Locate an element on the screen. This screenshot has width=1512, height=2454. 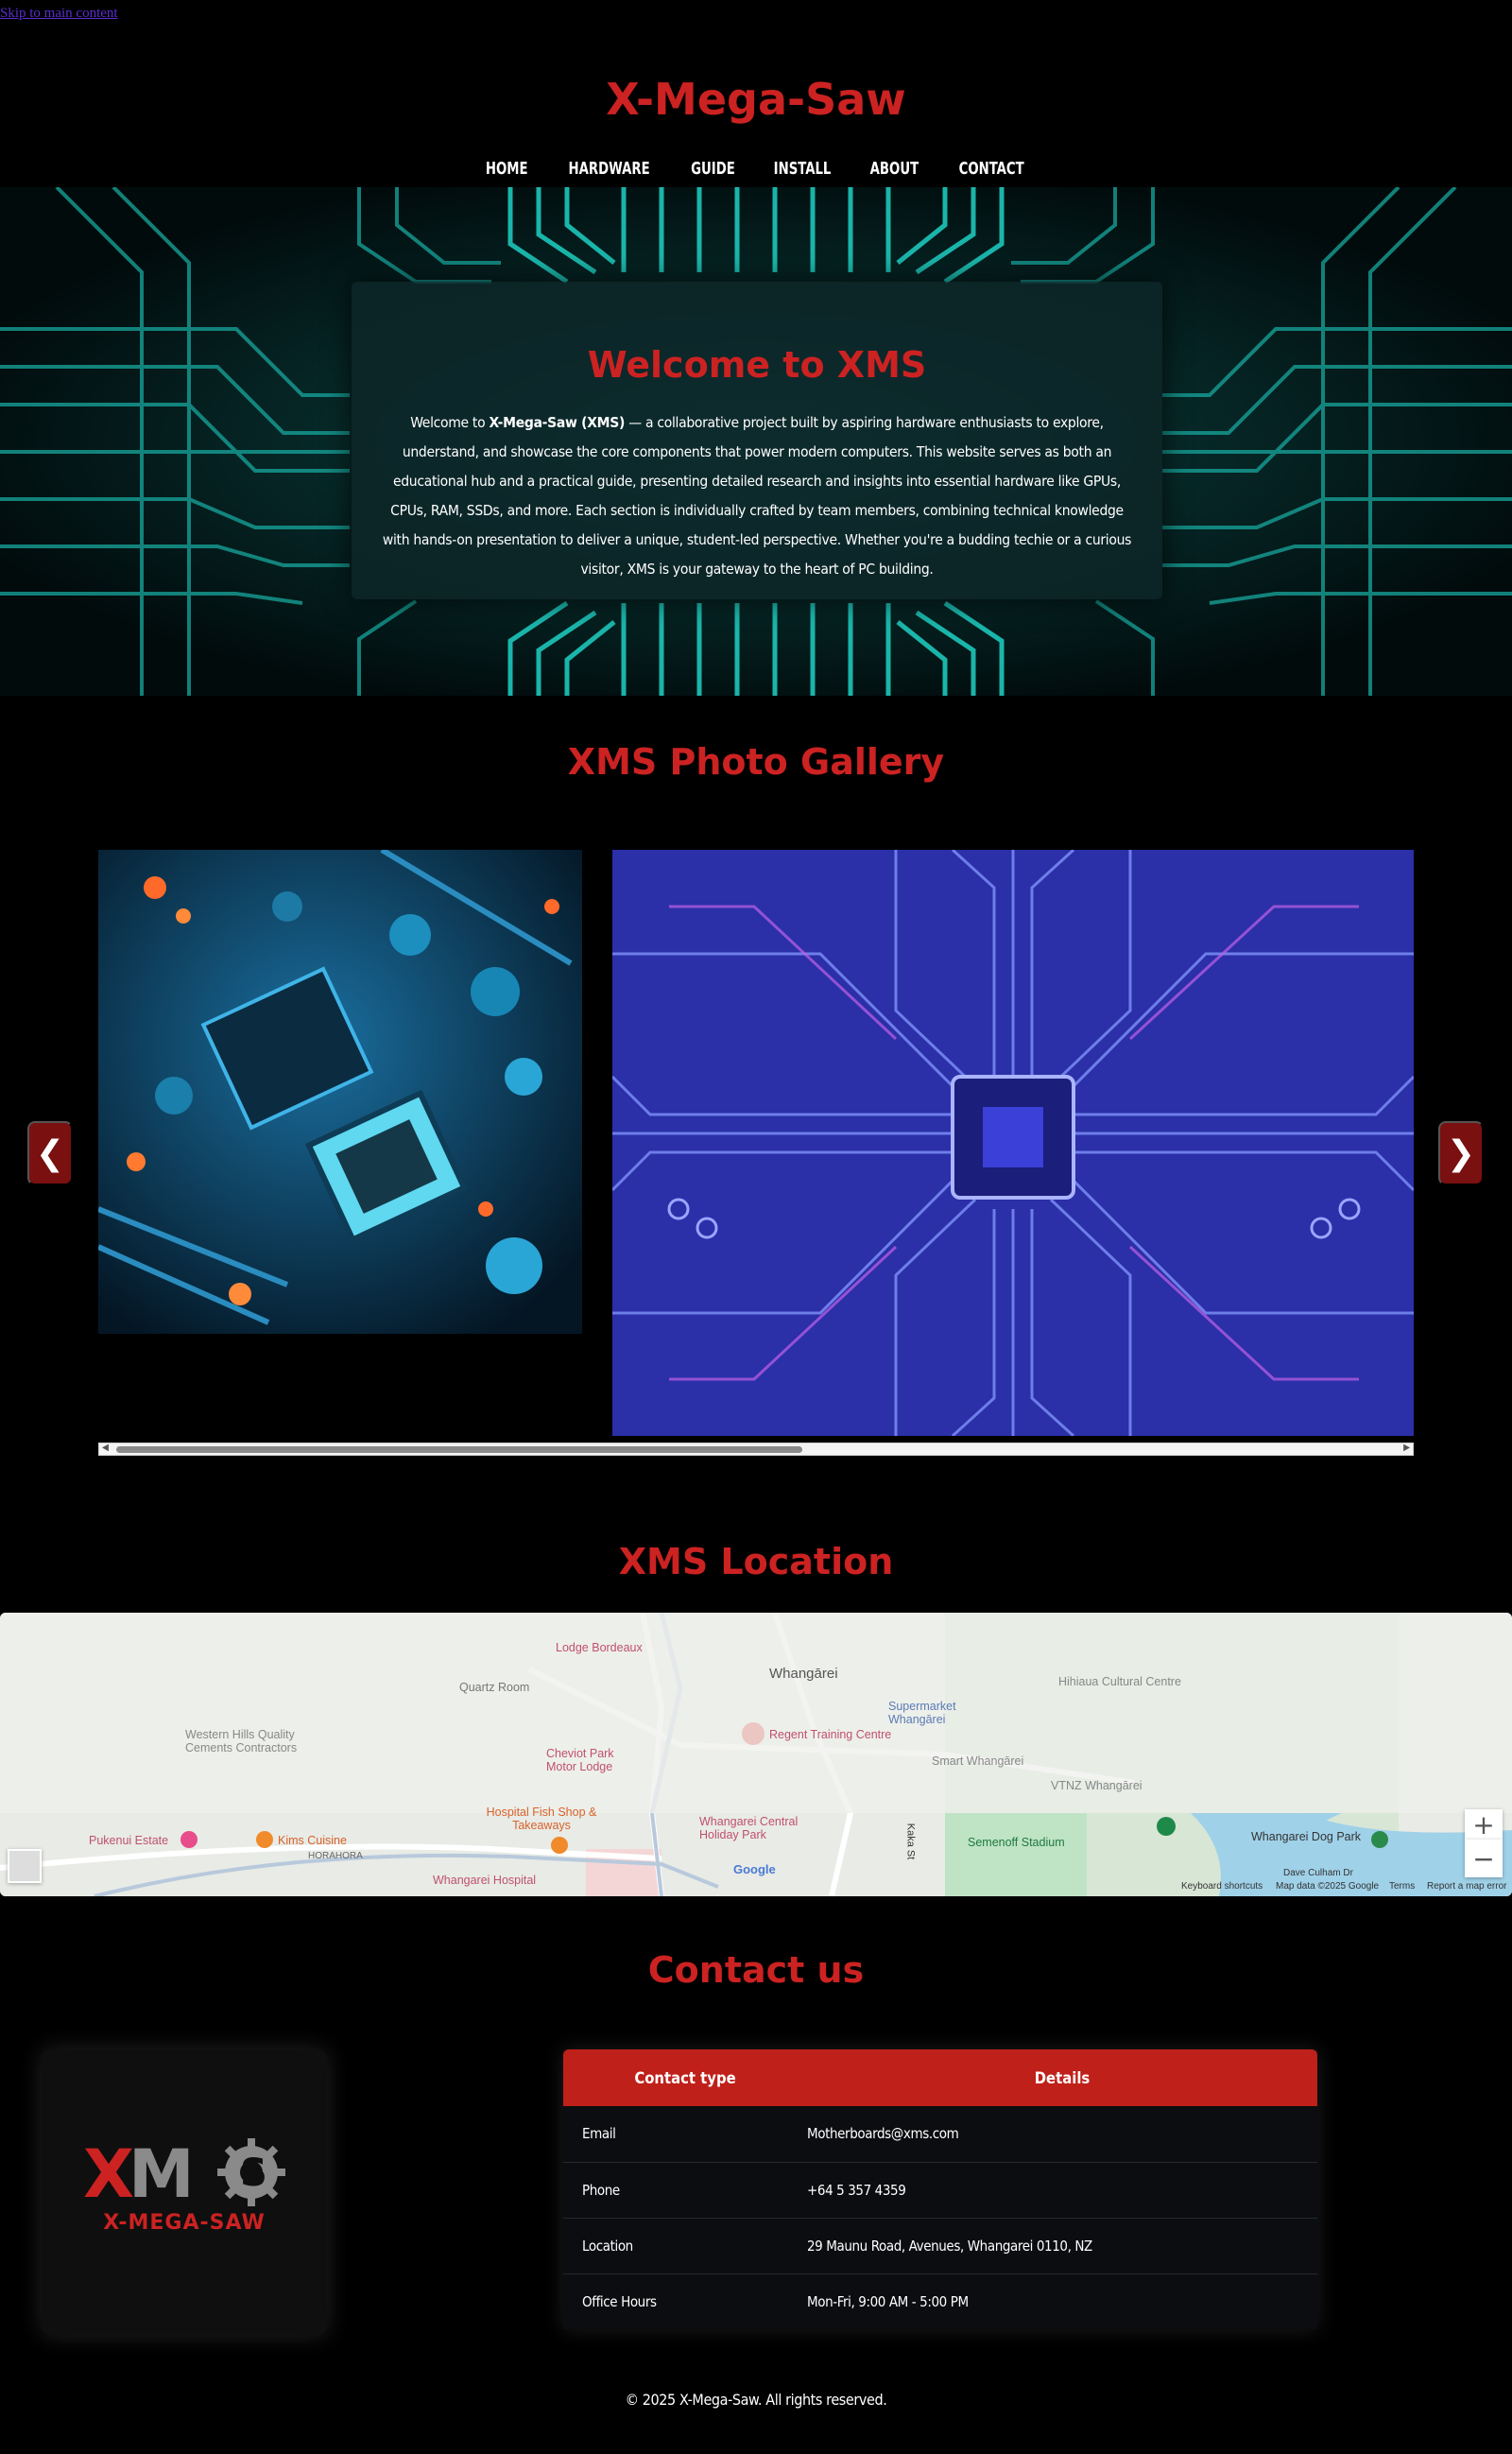
gallery-prev-button: ❮ is located at coordinates (50, 1153).